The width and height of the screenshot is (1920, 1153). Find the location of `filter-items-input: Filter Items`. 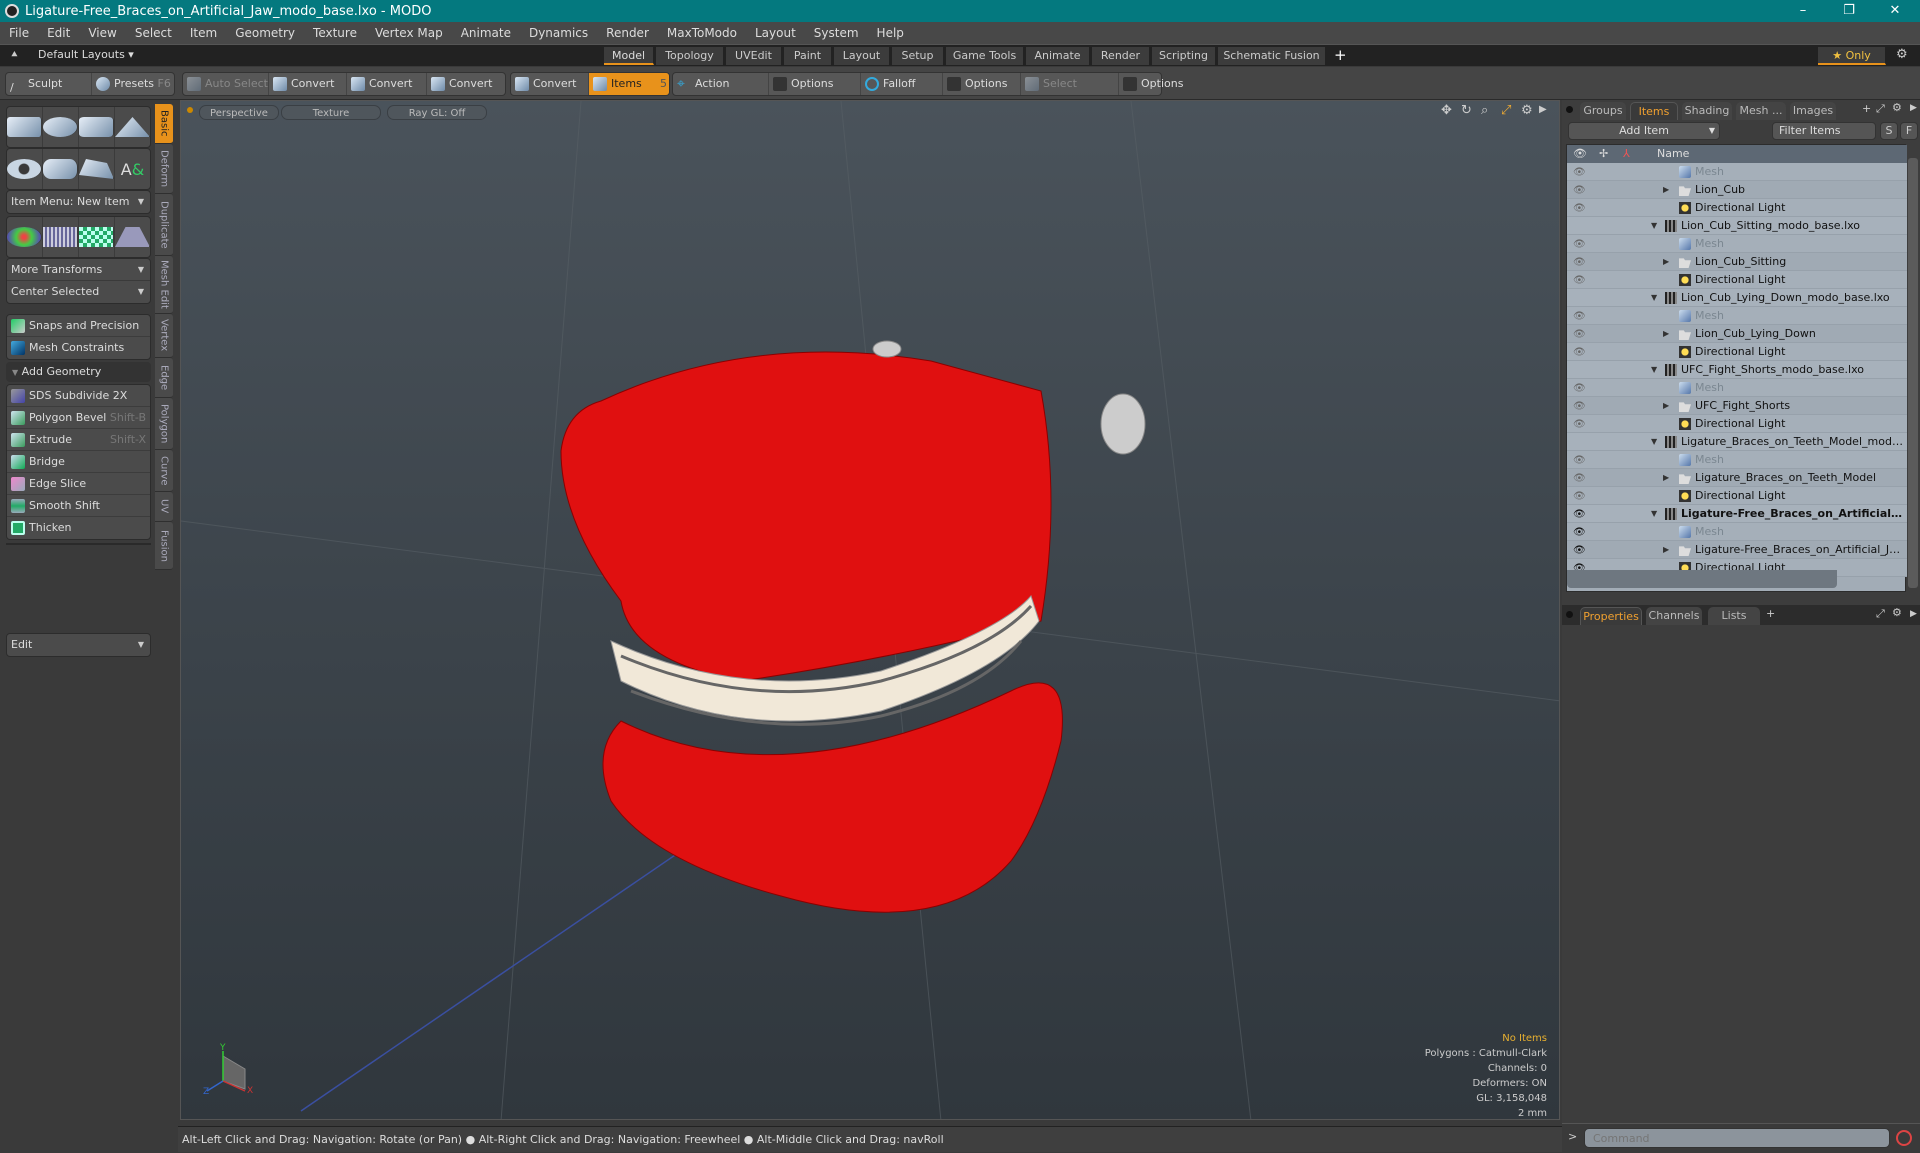

filter-items-input: Filter Items is located at coordinates (1824, 131).